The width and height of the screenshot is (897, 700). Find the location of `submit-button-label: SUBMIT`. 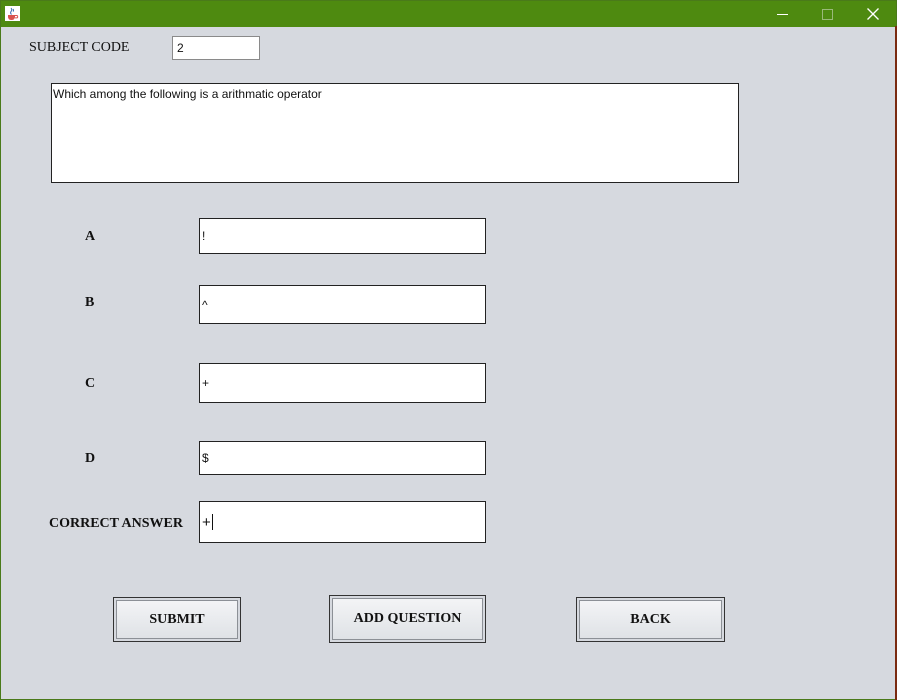

submit-button-label: SUBMIT is located at coordinates (177, 619).